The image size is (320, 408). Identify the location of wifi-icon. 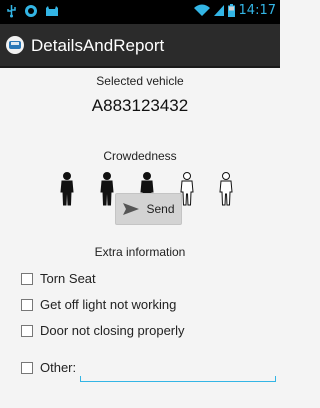
(201, 10).